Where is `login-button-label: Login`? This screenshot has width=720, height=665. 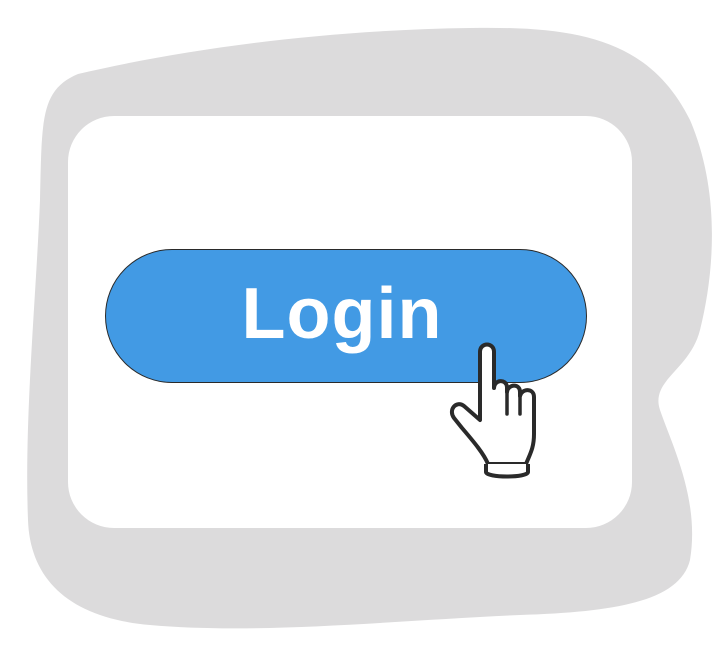
login-button-label: Login is located at coordinates (342, 314).